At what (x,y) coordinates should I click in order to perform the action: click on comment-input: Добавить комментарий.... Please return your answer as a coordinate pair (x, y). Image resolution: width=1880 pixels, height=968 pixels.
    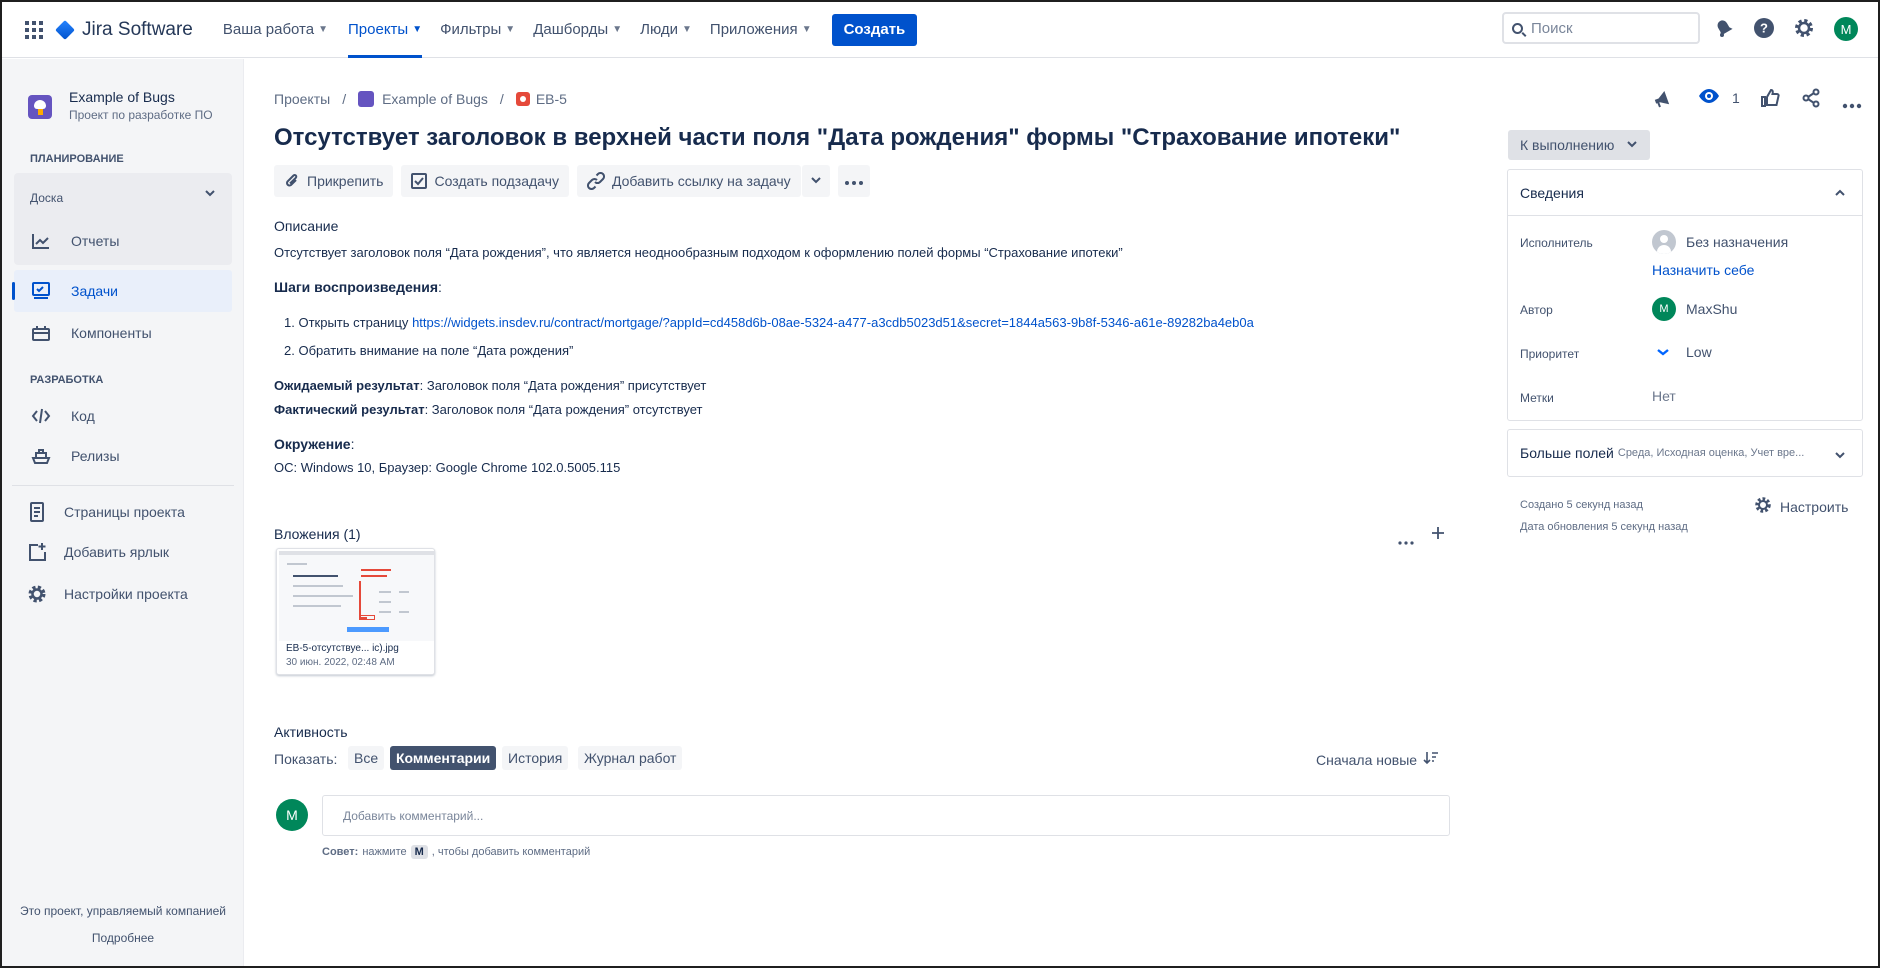
    Looking at the image, I should click on (886, 815).